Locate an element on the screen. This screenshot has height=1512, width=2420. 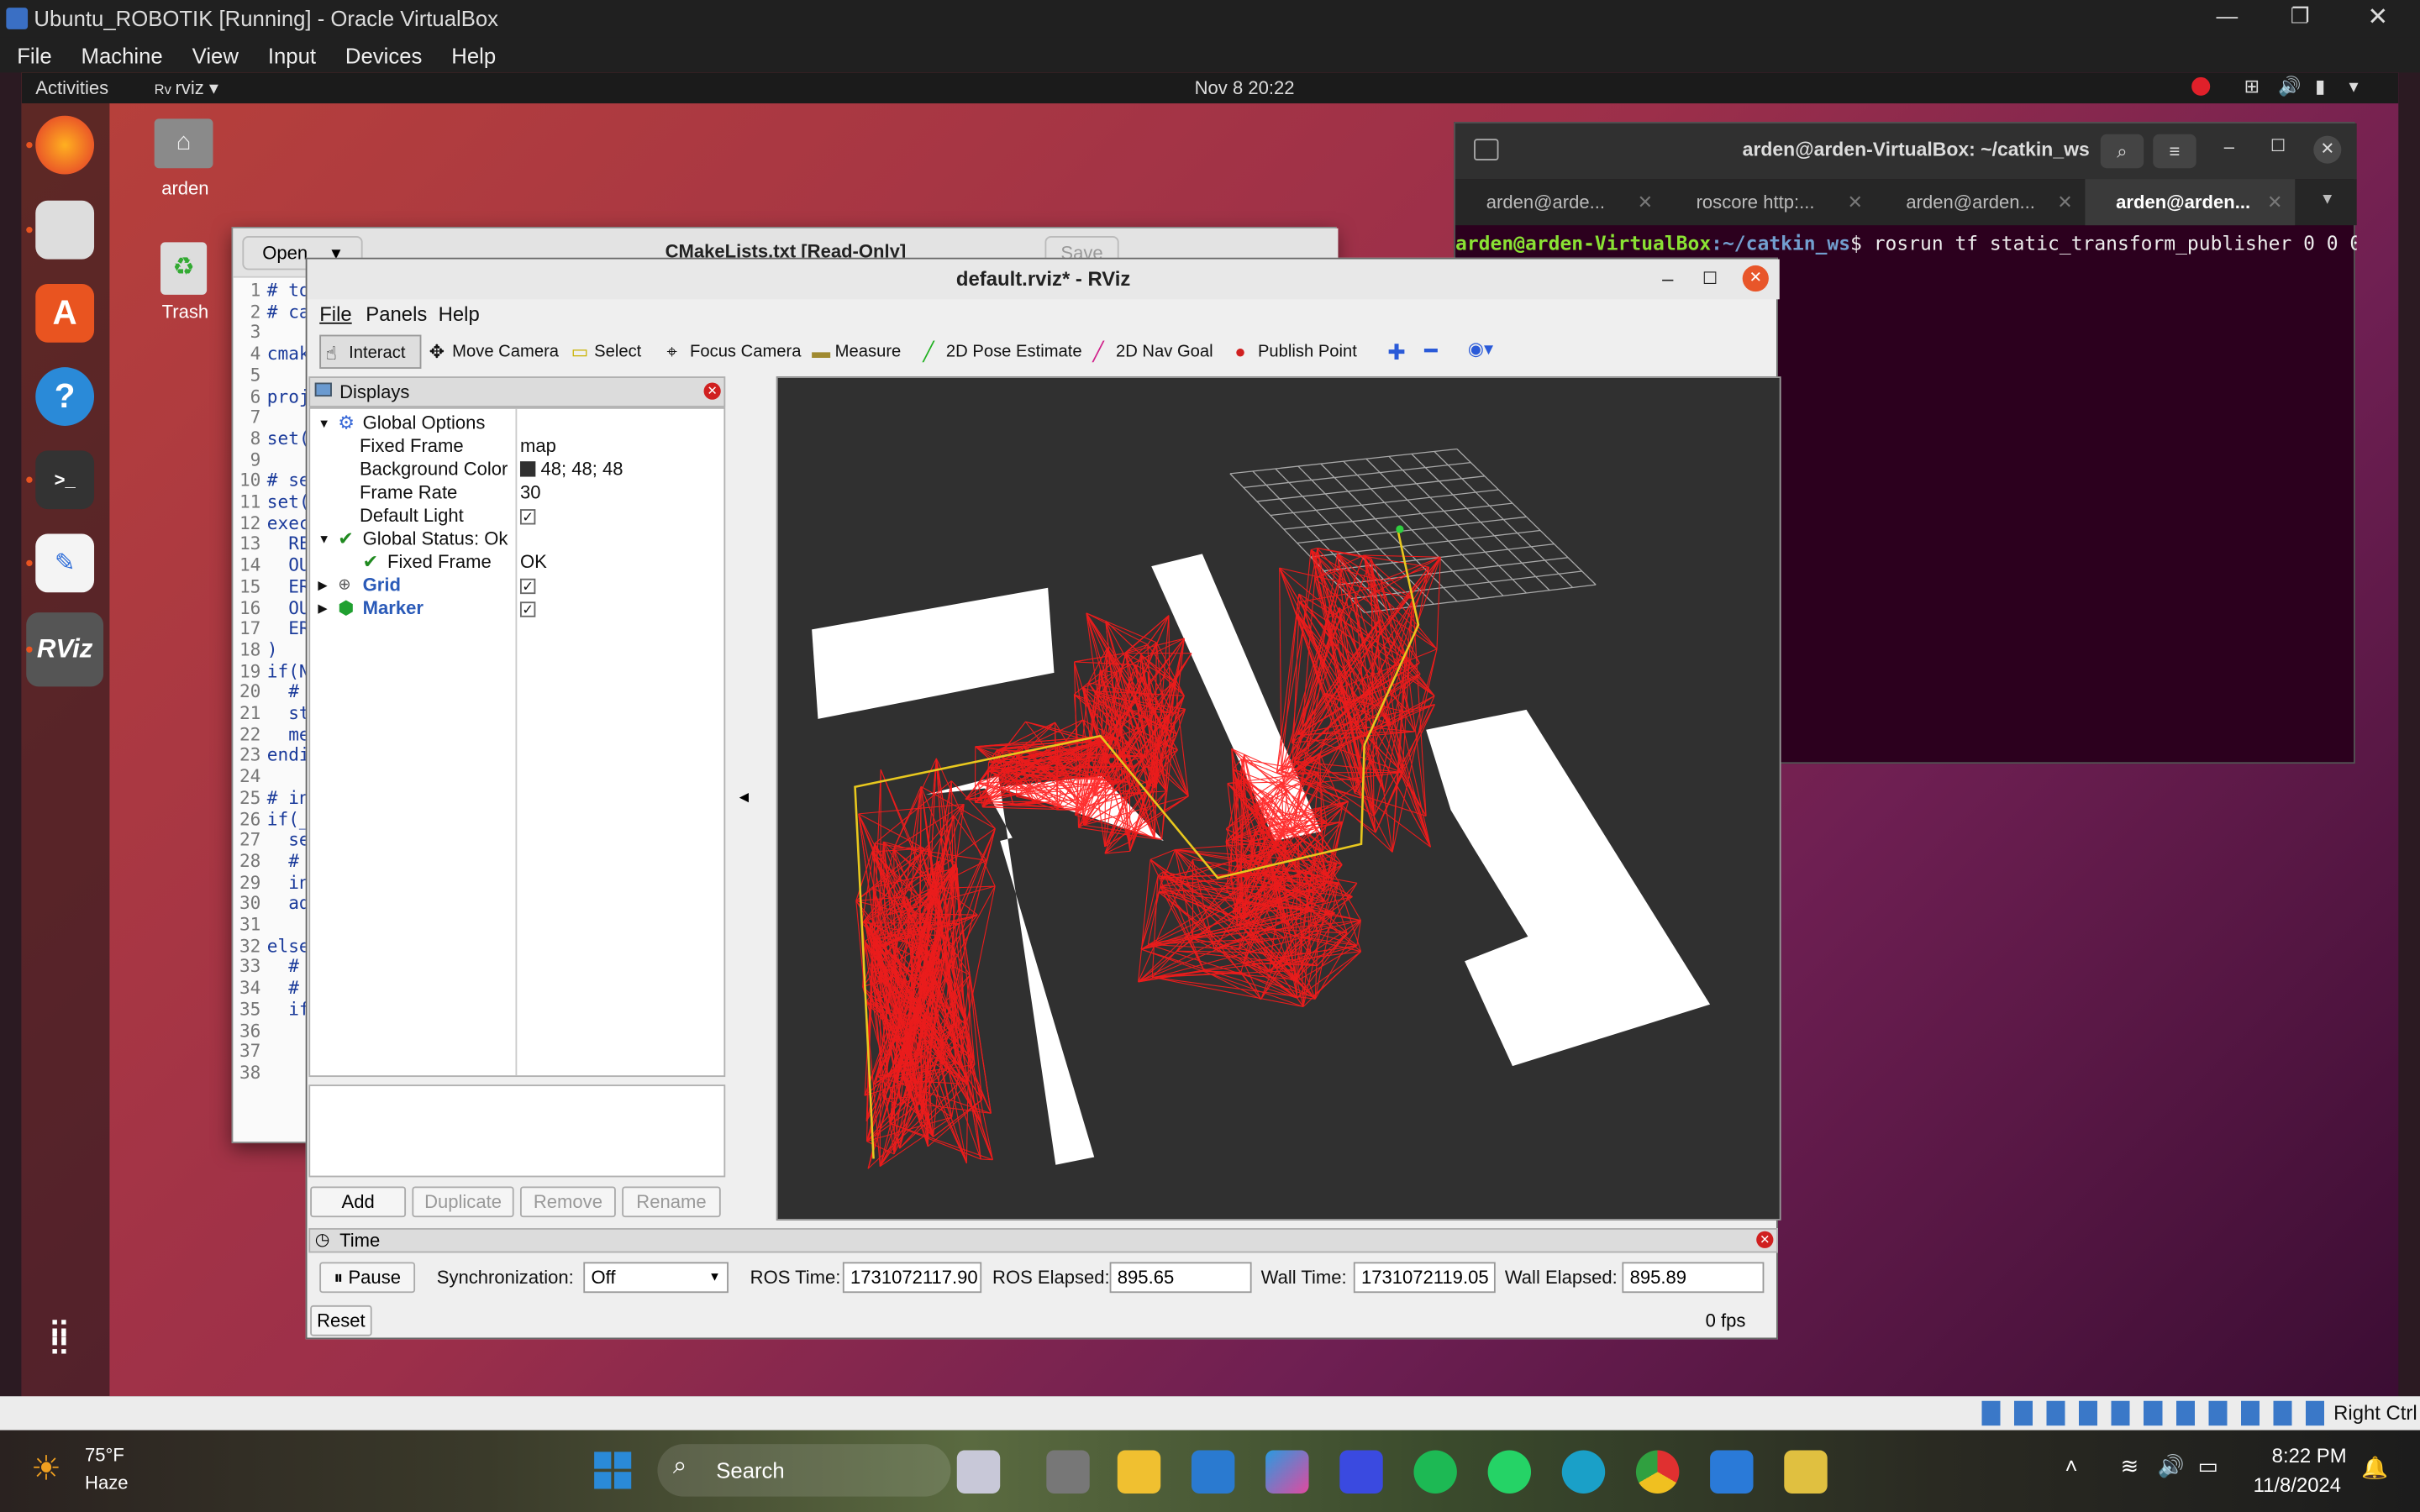
remove-display-button: Remove is located at coordinates (567, 1202).